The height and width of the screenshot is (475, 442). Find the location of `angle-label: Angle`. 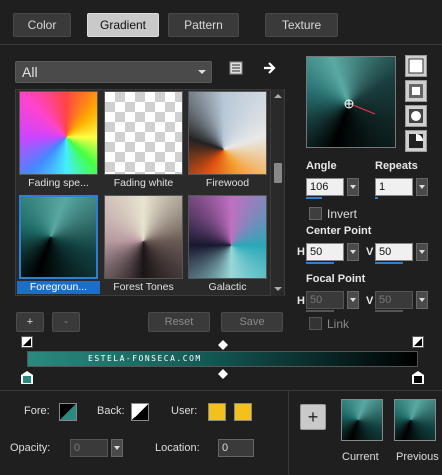

angle-label: Angle is located at coordinates (321, 166).